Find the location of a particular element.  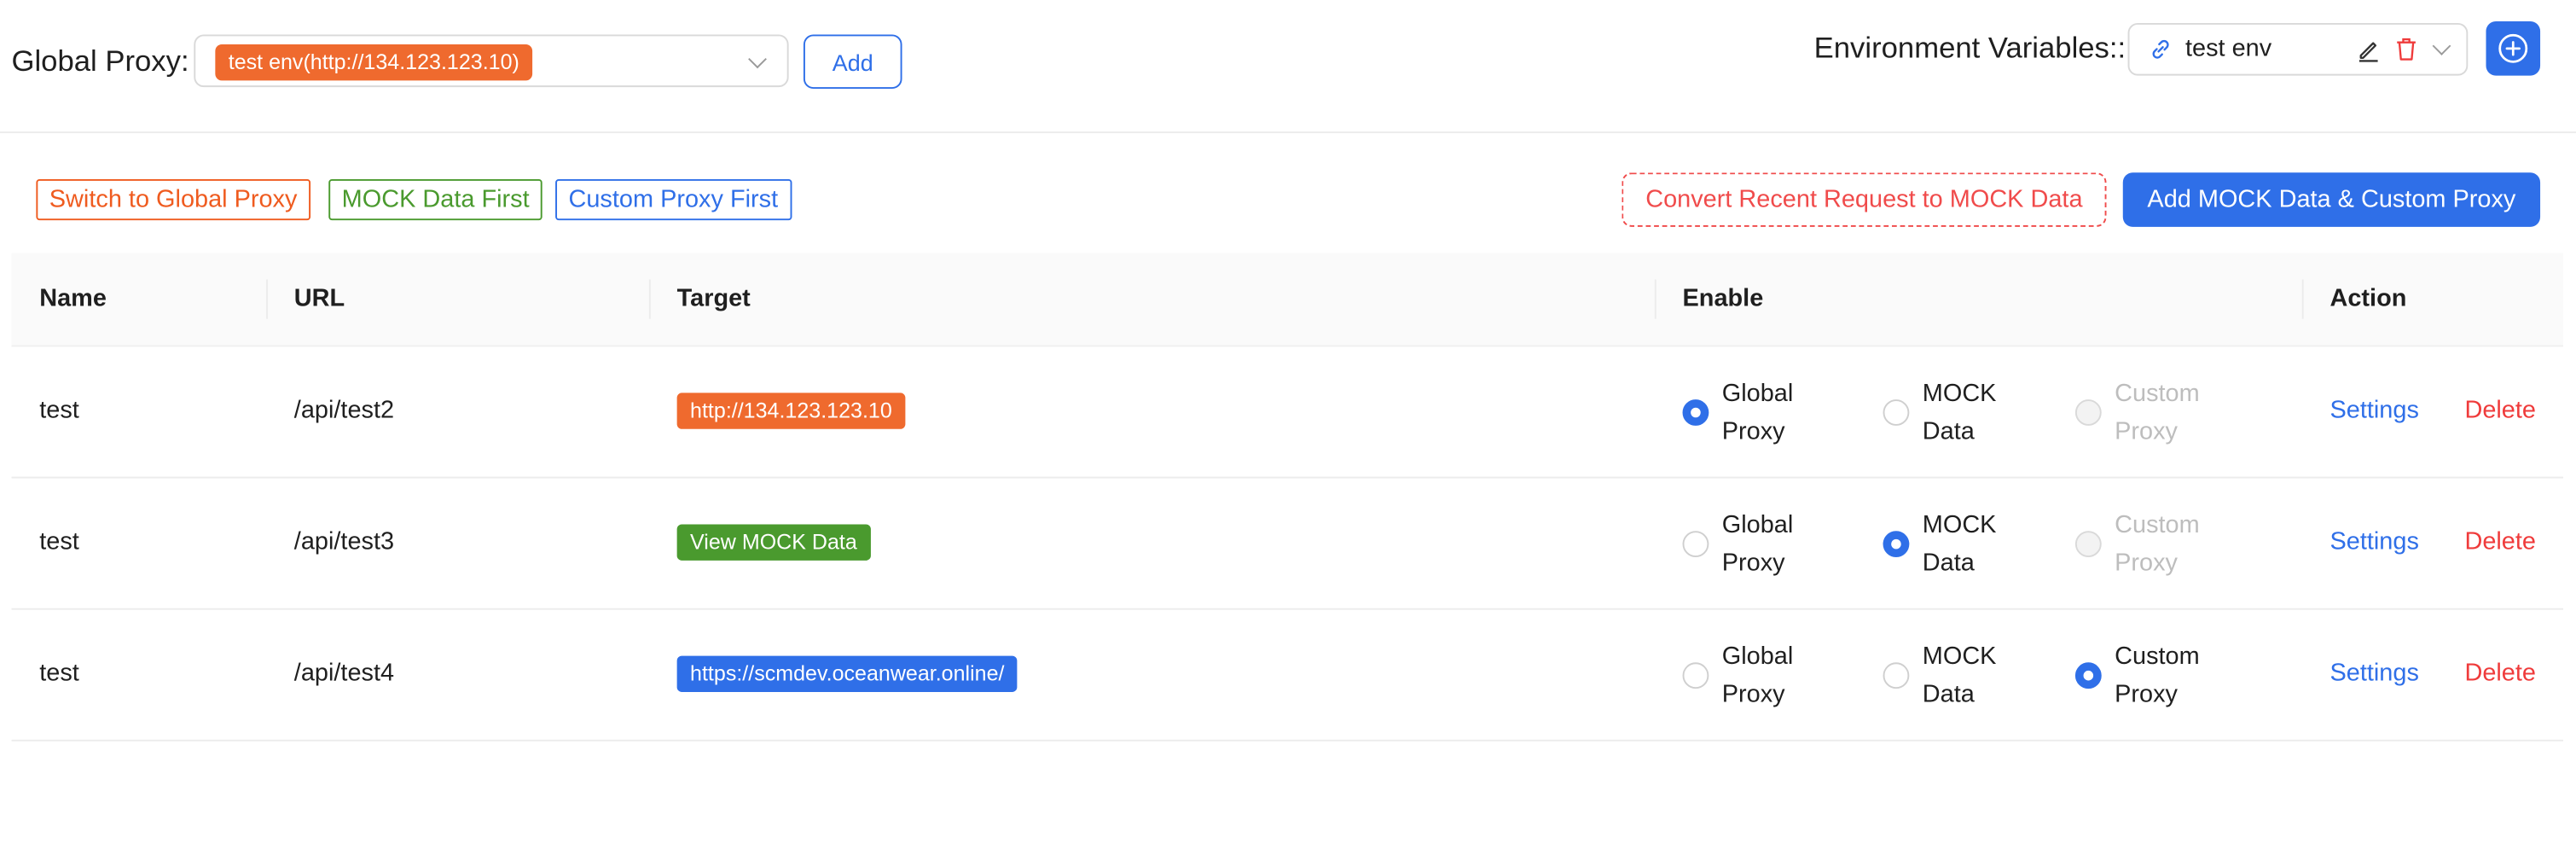

row-target-tag: View MOCK Data is located at coordinates (773, 542).